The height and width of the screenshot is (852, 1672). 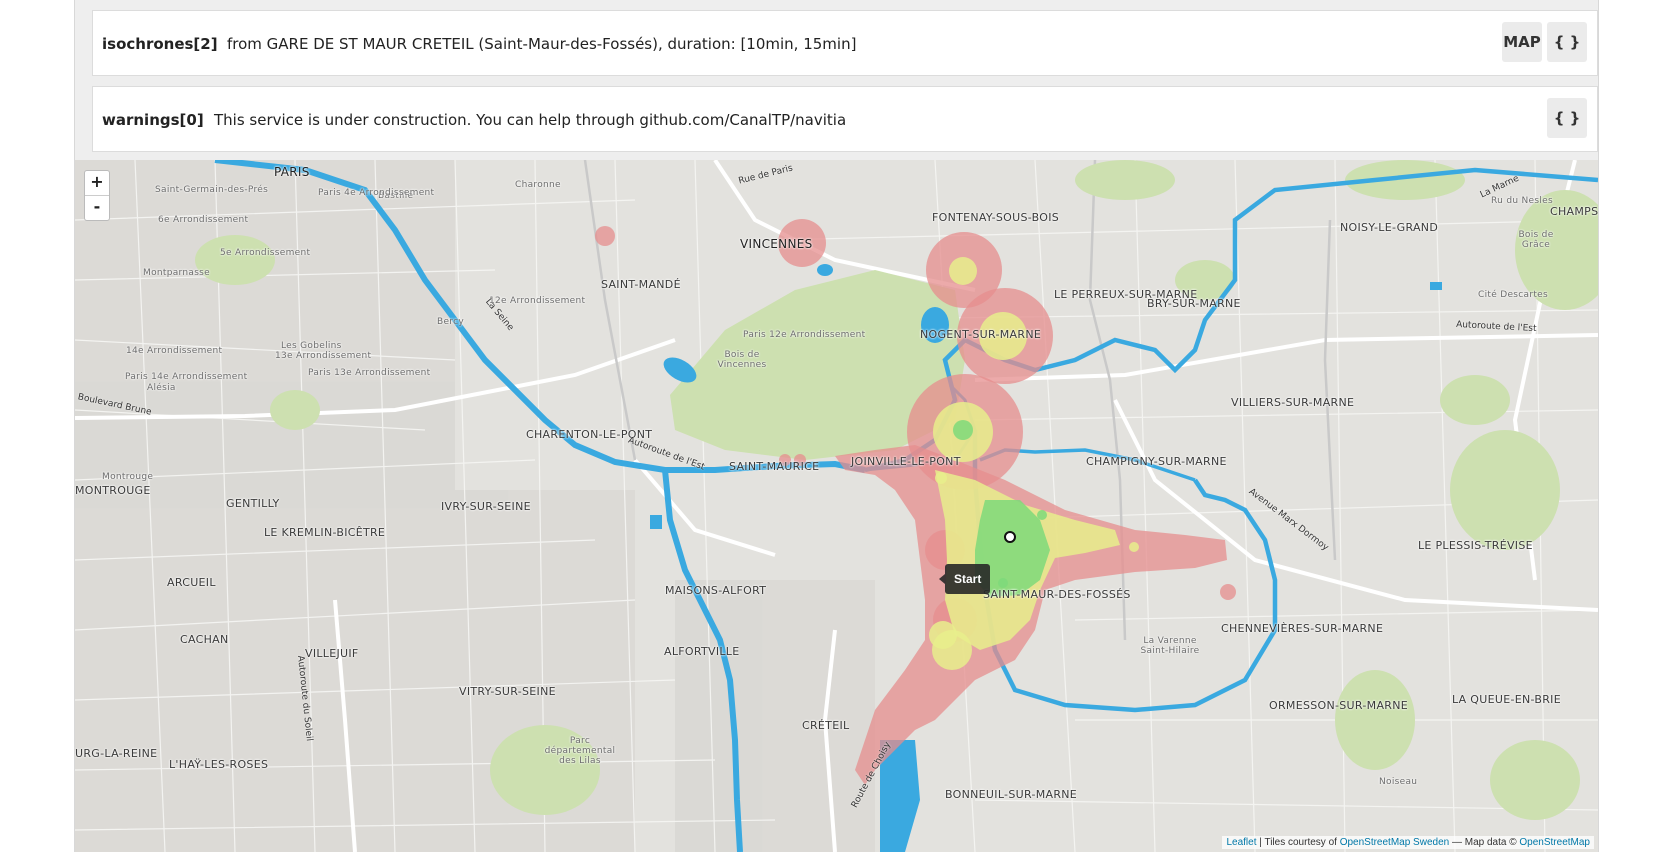 What do you see at coordinates (177, 273) in the screenshot?
I see `minor-label: Montparnasse` at bounding box center [177, 273].